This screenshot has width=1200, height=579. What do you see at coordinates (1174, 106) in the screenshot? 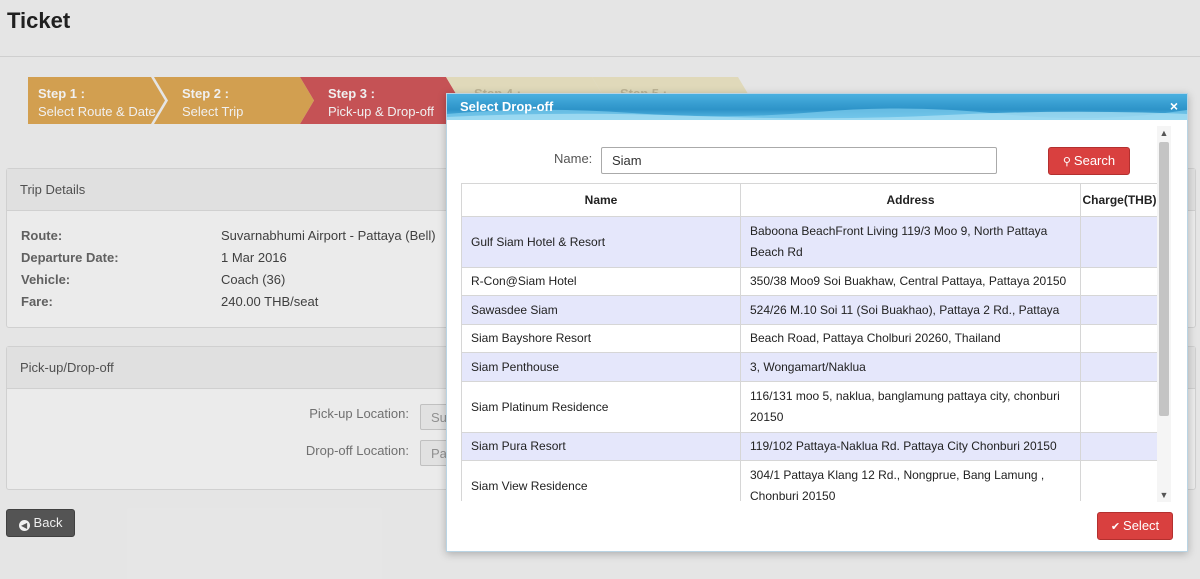
I see `close-icon: ×` at bounding box center [1174, 106].